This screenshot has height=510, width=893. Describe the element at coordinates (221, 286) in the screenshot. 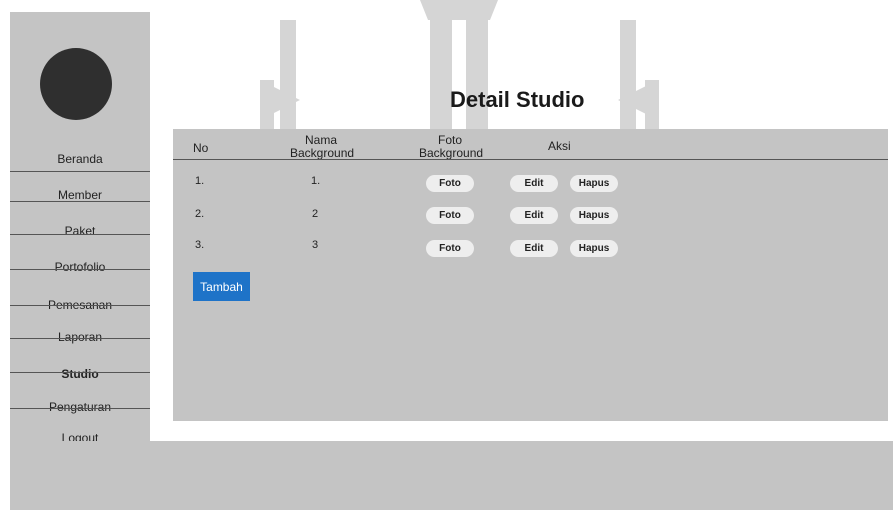

I see `tambah-button: Tambah` at that location.